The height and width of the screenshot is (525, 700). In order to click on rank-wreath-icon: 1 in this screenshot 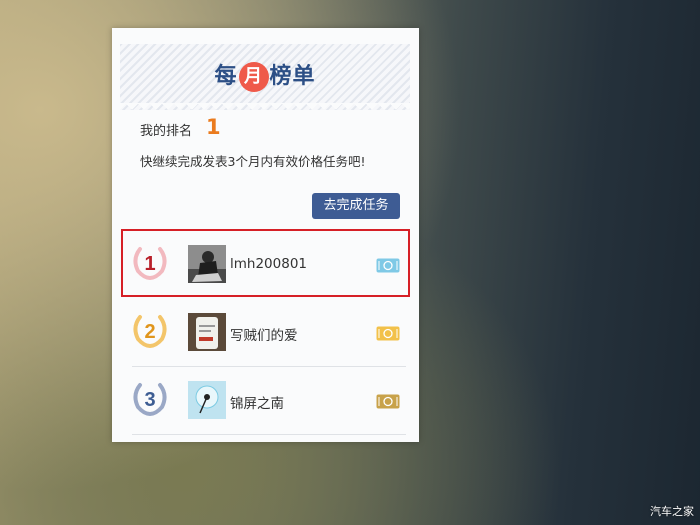, I will do `click(150, 264)`.